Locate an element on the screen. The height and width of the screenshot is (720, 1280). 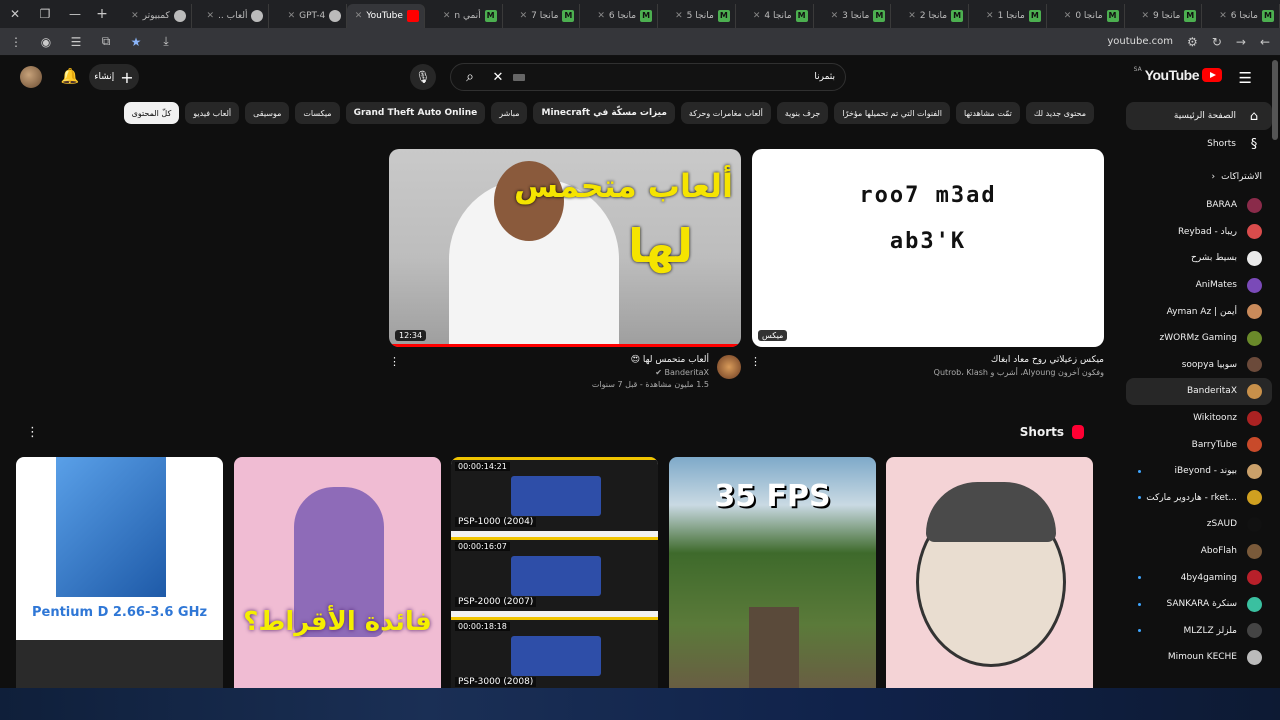
category-chip: ألعاب مغامرات وحركة is located at coordinates (725, 113).